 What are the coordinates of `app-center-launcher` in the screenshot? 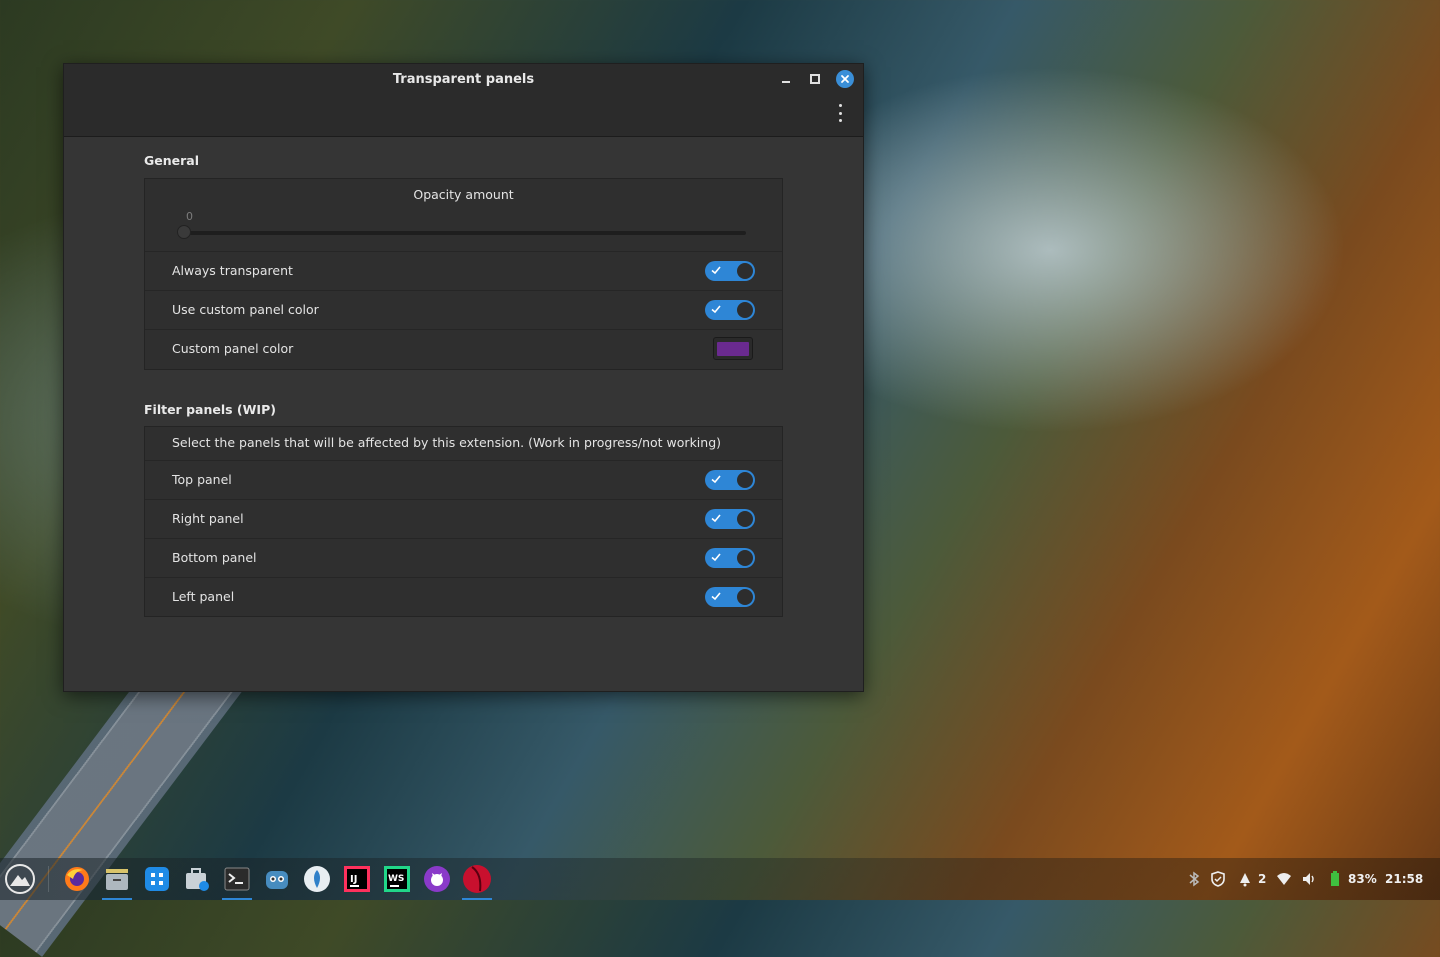 It's located at (157, 879).